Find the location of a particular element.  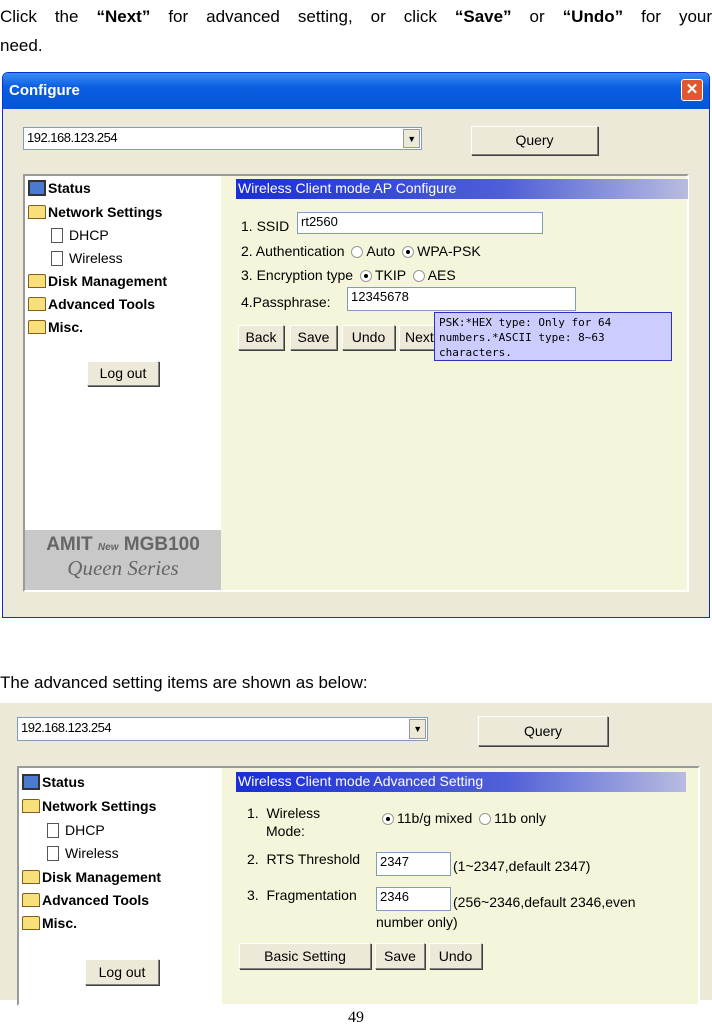

auth-label: 2. Authentication is located at coordinates (293, 251).